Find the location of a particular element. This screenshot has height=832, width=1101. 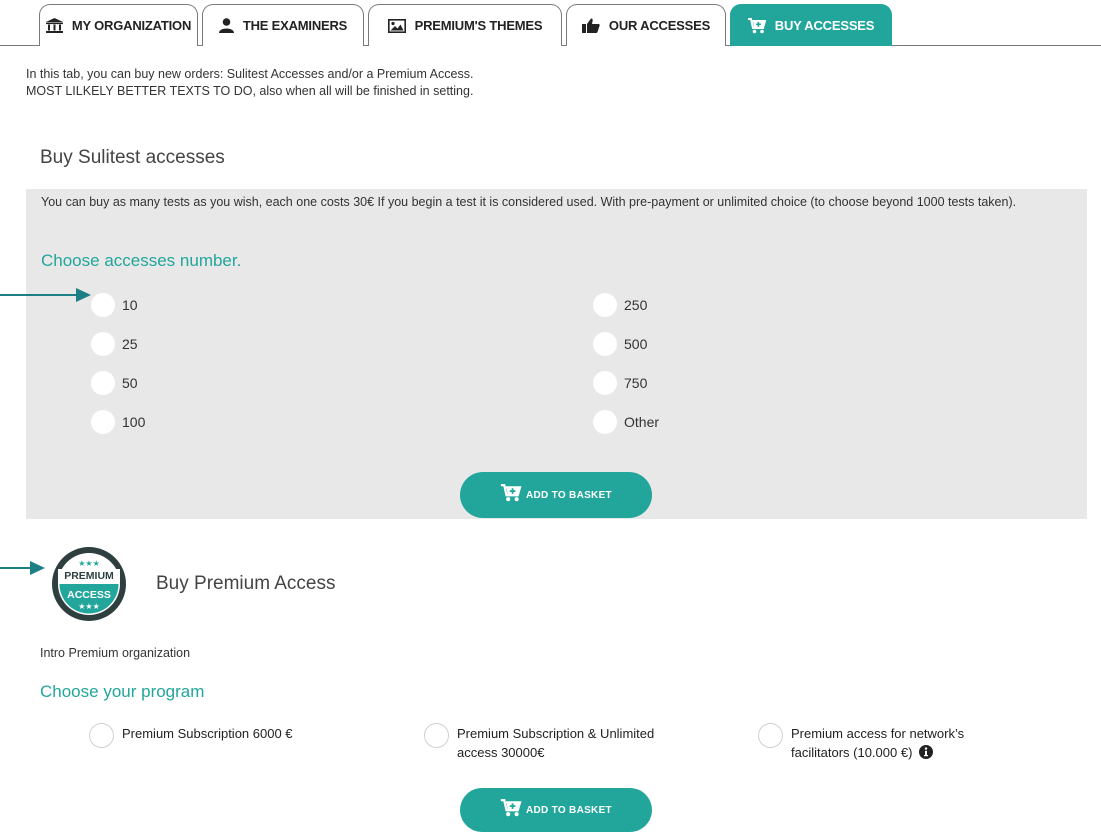

program-label: Premium Subscription 6000 € is located at coordinates (207, 733).